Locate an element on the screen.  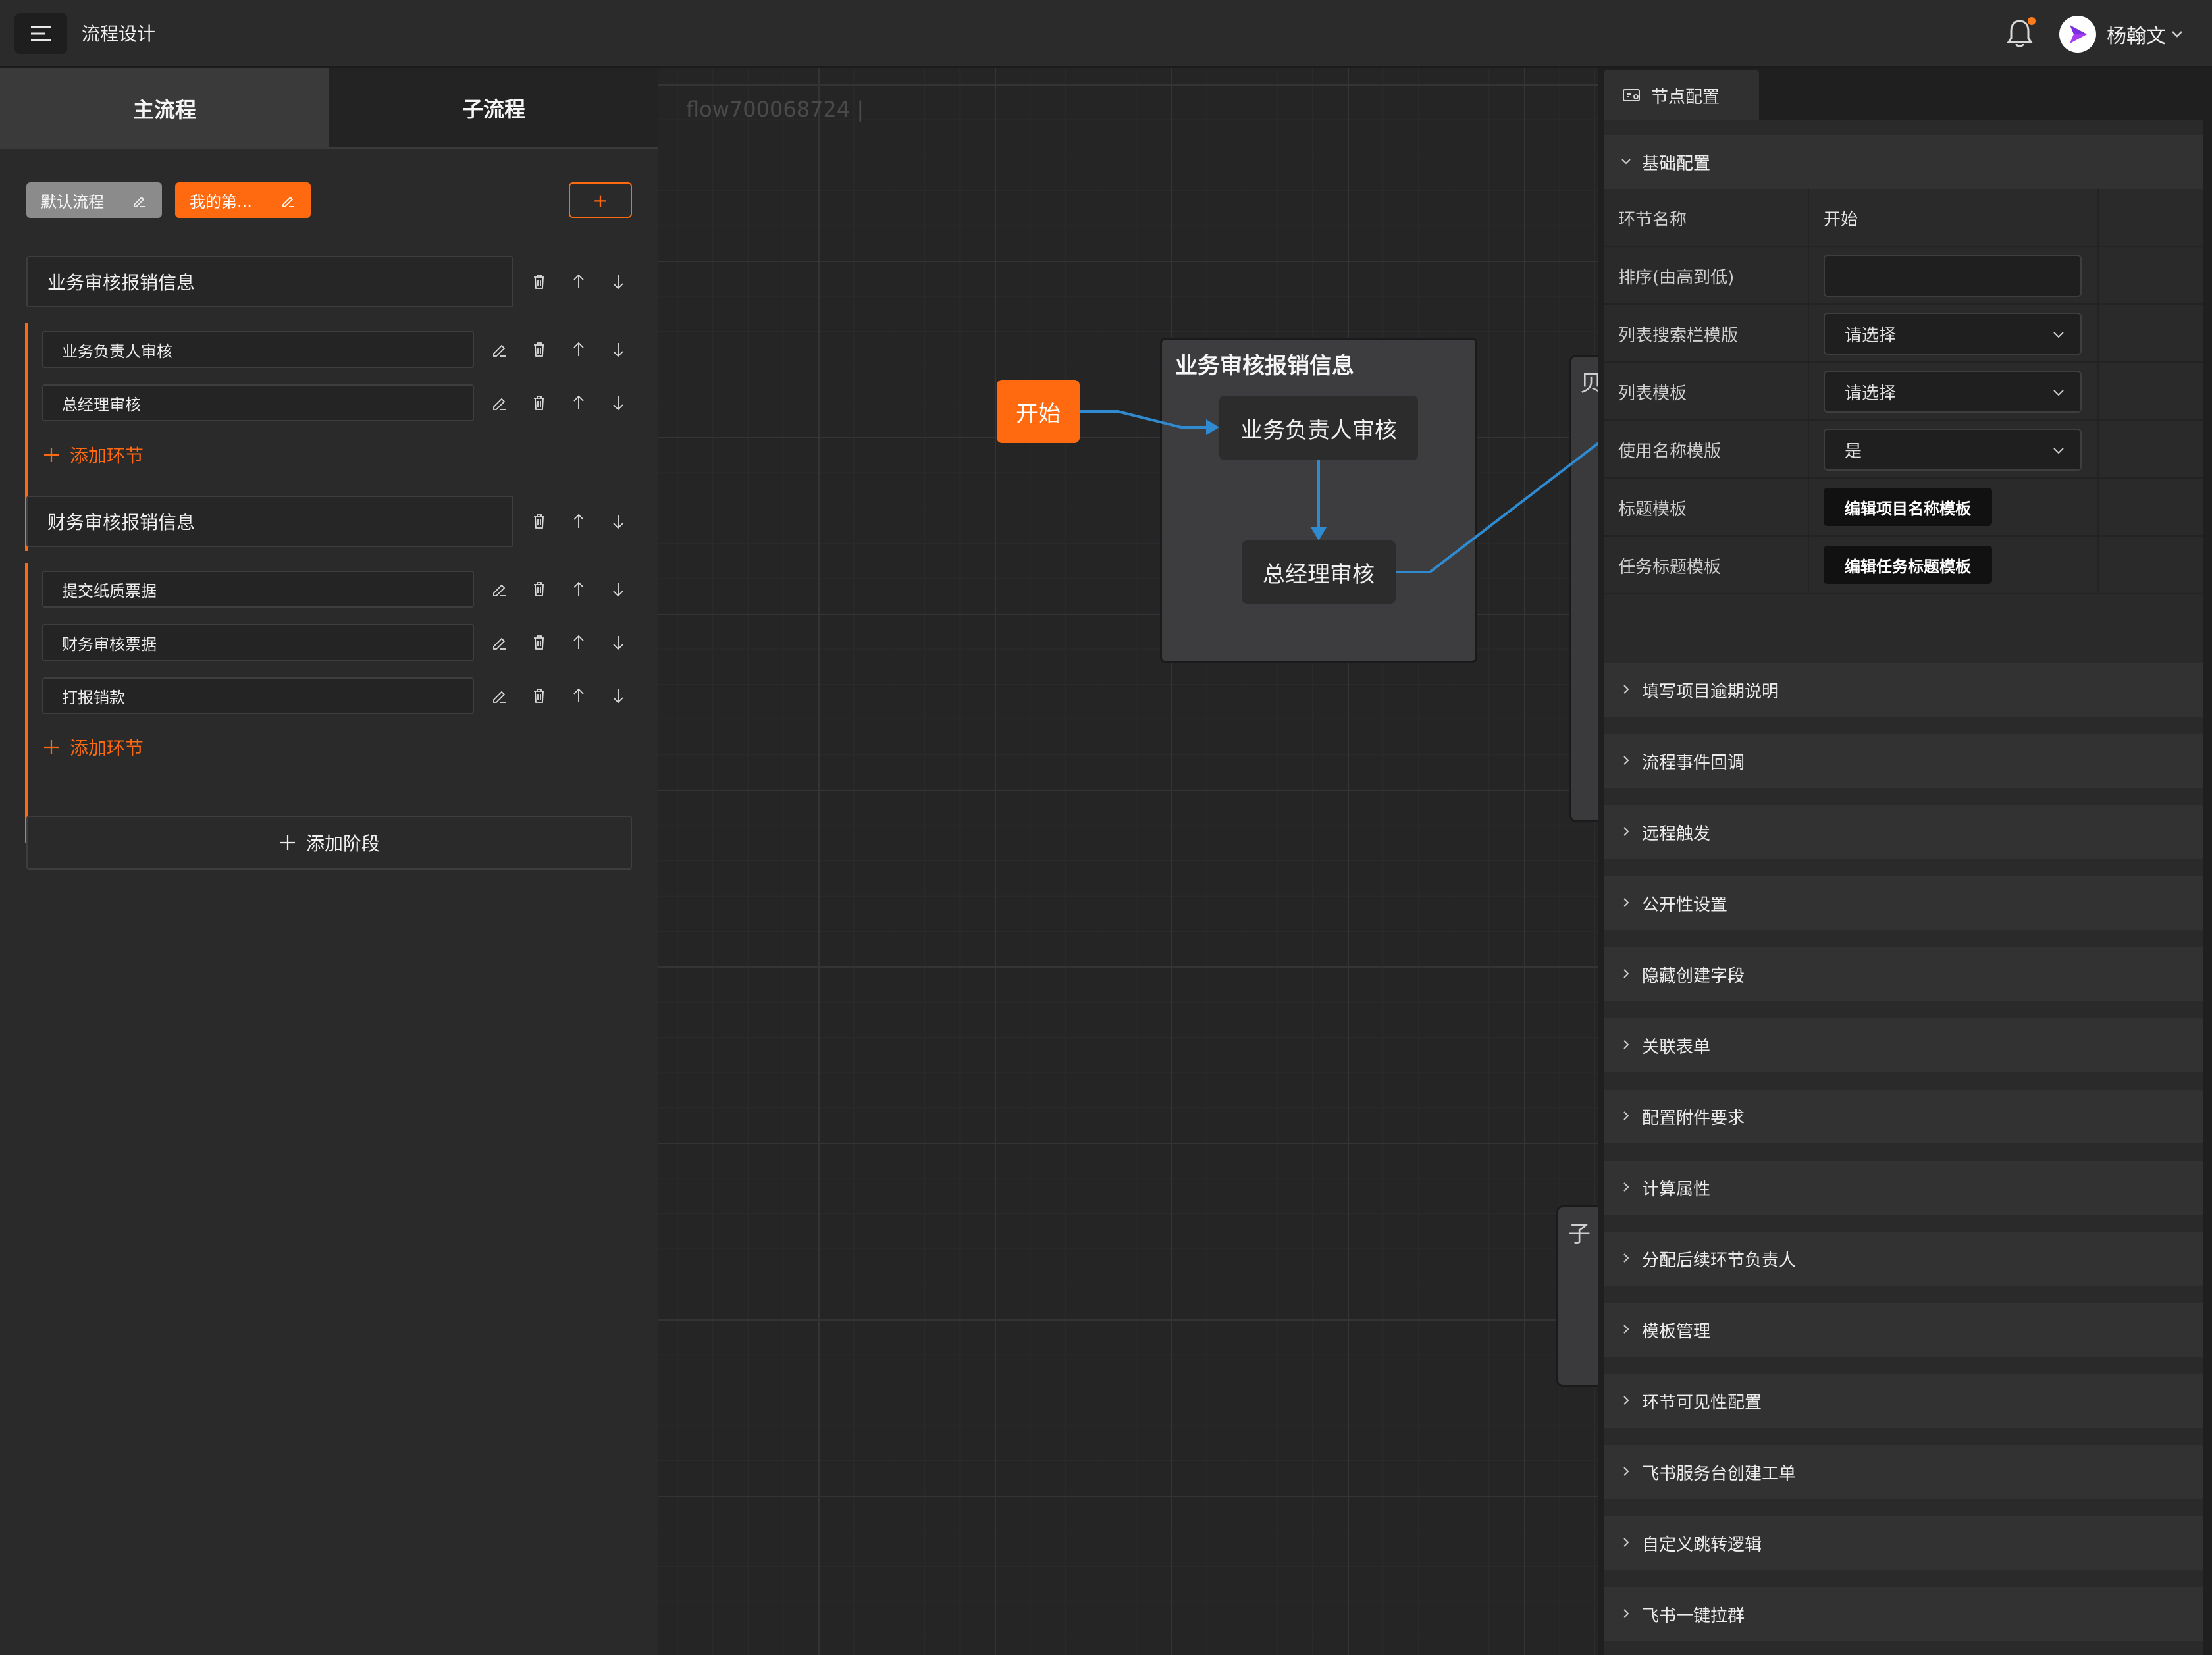
default-flow-chip: 默认流程 is located at coordinates (94, 200).